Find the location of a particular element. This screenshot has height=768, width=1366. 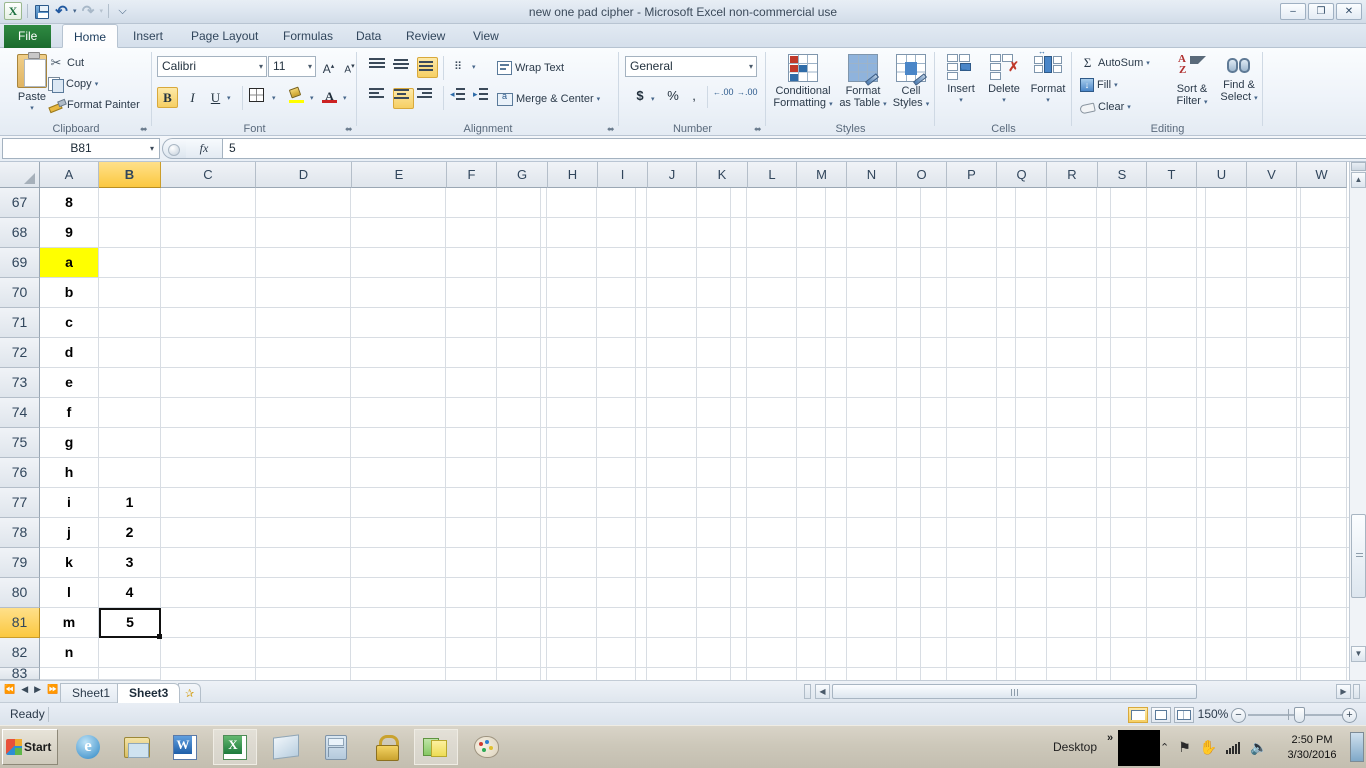

cell-A67: 8 is located at coordinates (69, 203).